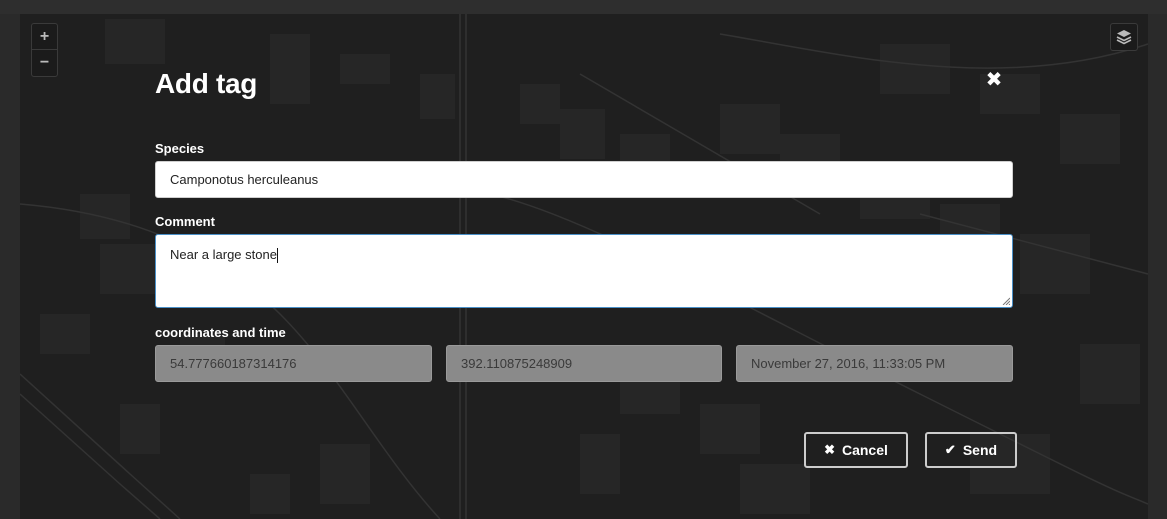 The width and height of the screenshot is (1167, 519). Describe the element at coordinates (180, 148) in the screenshot. I see `species-label: Species` at that location.